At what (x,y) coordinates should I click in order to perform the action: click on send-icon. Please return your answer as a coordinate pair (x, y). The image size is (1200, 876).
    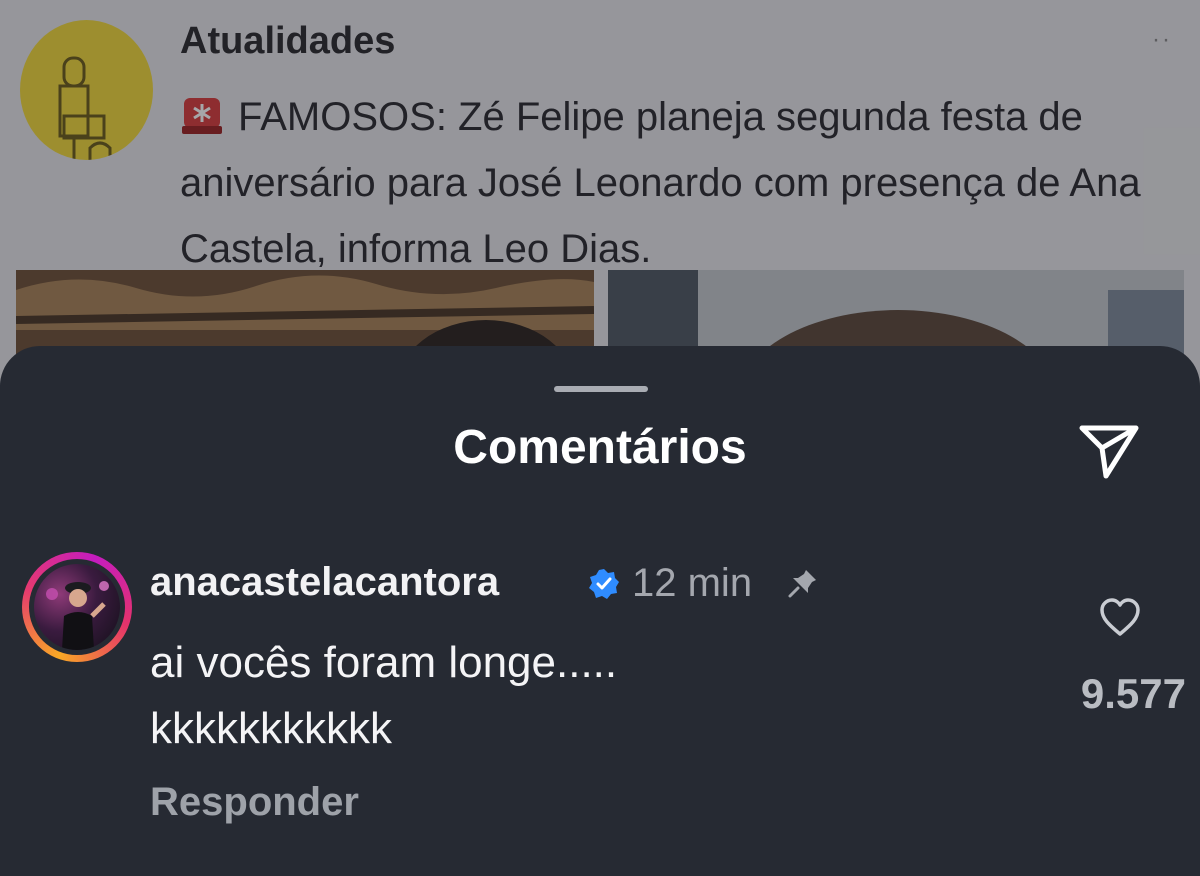
    Looking at the image, I should click on (1109, 451).